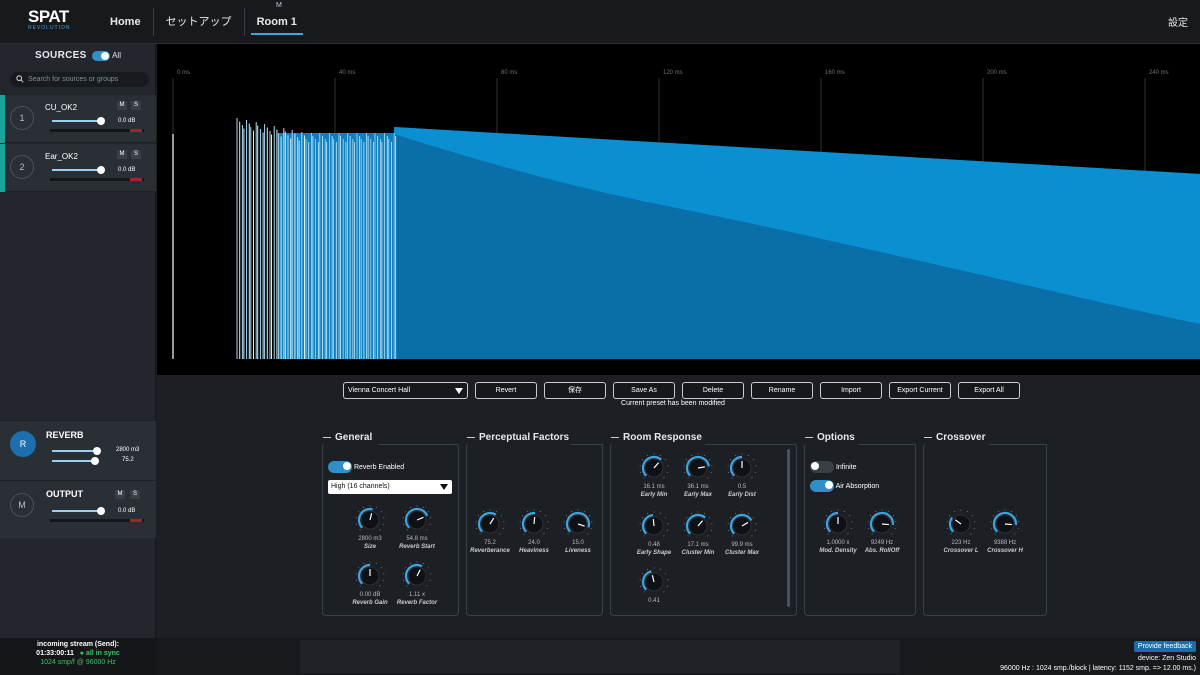 The height and width of the screenshot is (675, 1200). Describe the element at coordinates (97, 451) in the screenshot. I see `reverb-size-knob` at that location.